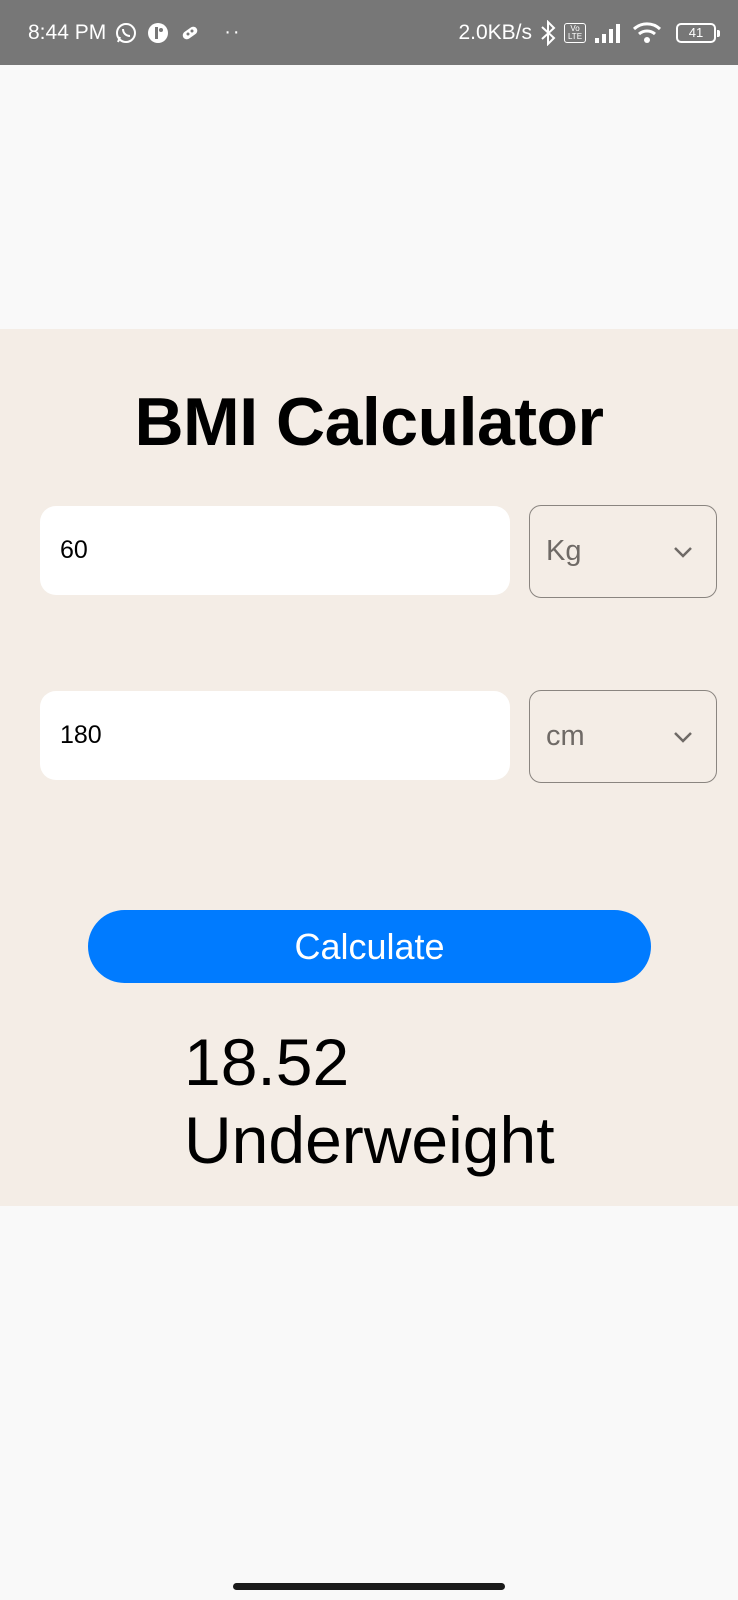 Image resolution: width=738 pixels, height=1600 pixels. Describe the element at coordinates (575, 32) in the screenshot. I see `volte-icon: Vo LTE` at that location.